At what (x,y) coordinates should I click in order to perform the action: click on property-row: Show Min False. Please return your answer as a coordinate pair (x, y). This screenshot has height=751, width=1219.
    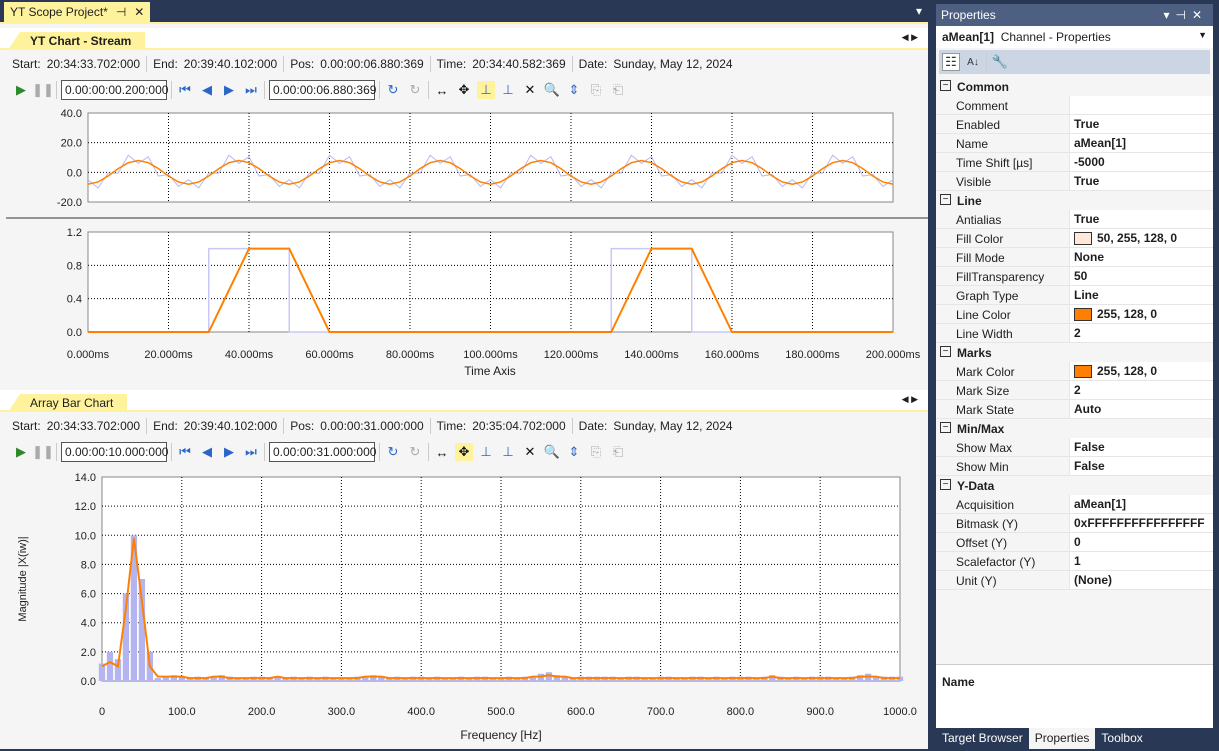
    Looking at the image, I should click on (1074, 466).